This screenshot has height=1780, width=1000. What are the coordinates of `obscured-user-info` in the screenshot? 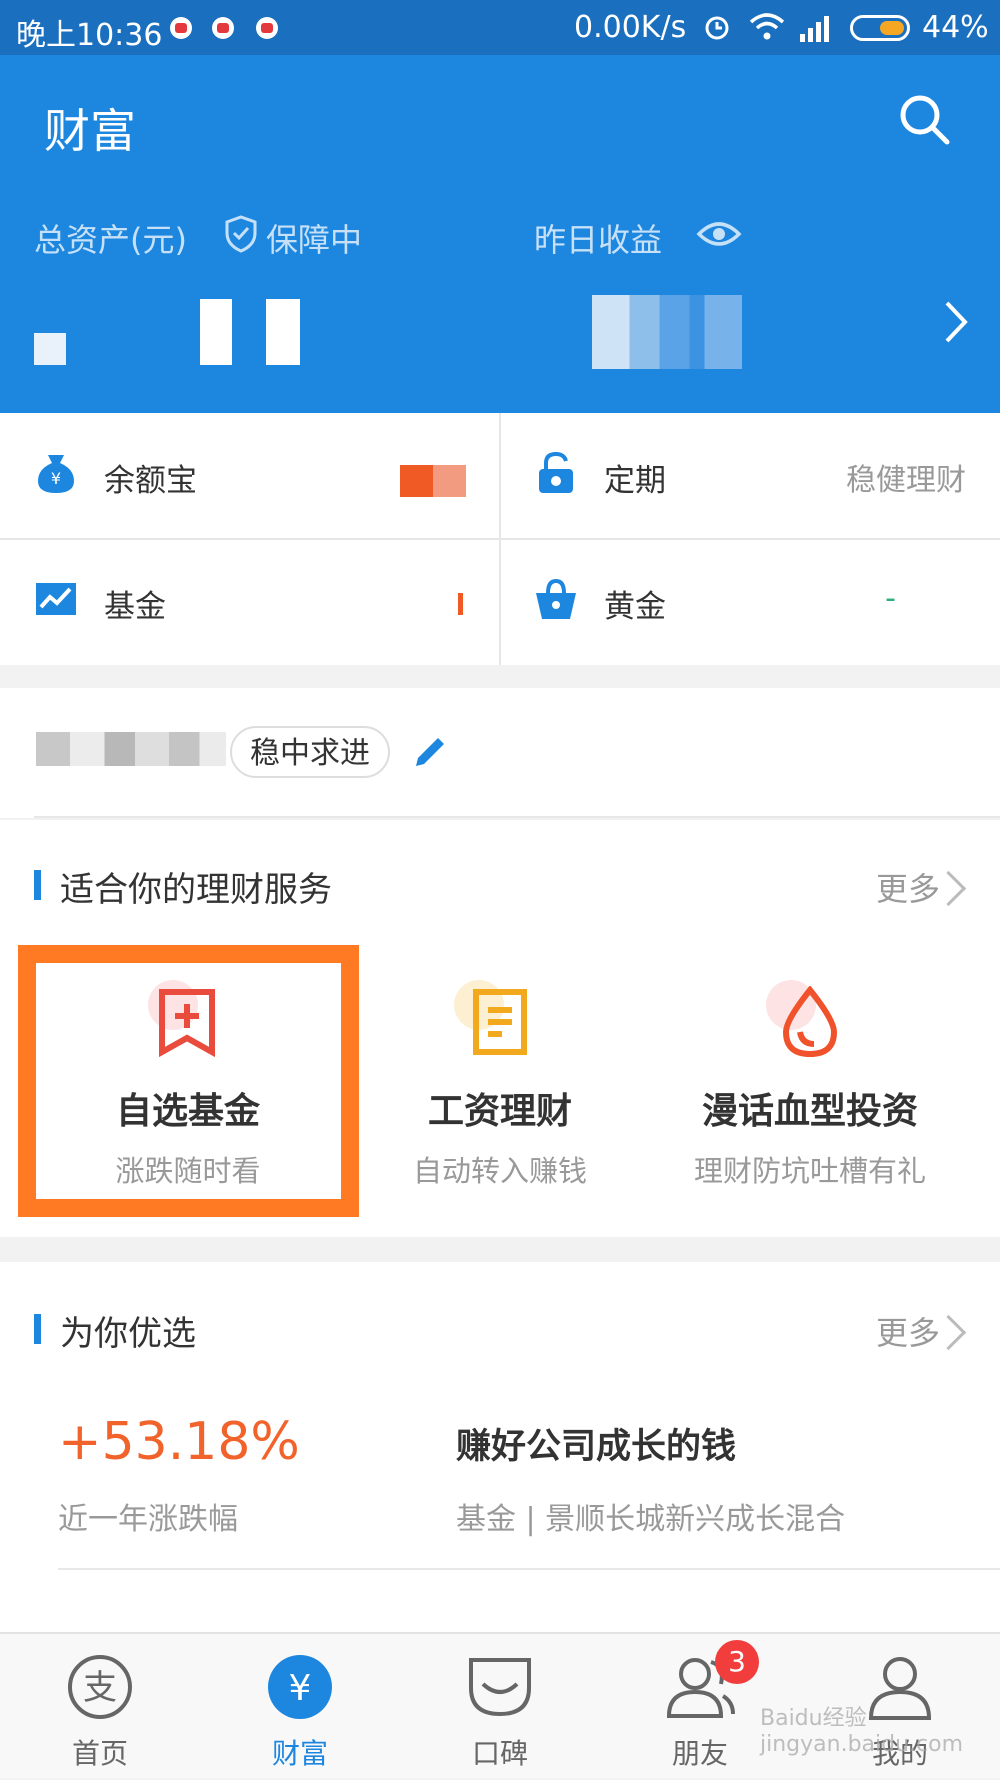 It's located at (131, 749).